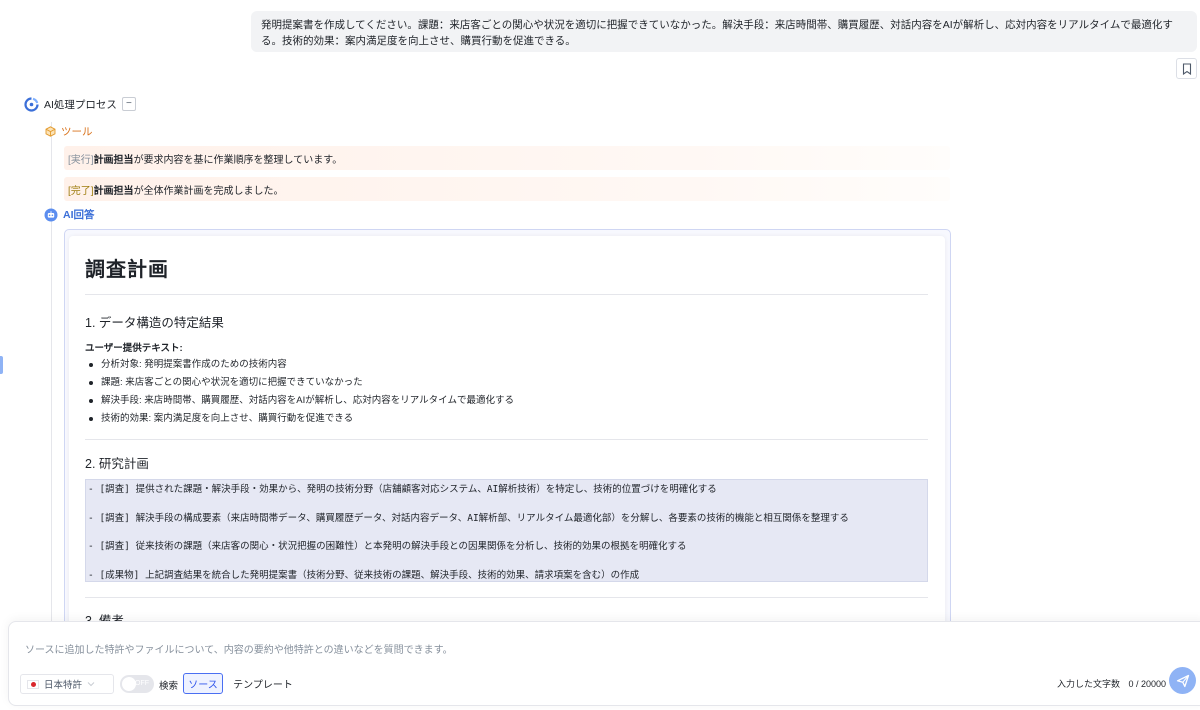  I want to click on log-text: が要求内容を基に作業順序を整理しています。, so click(238, 160).